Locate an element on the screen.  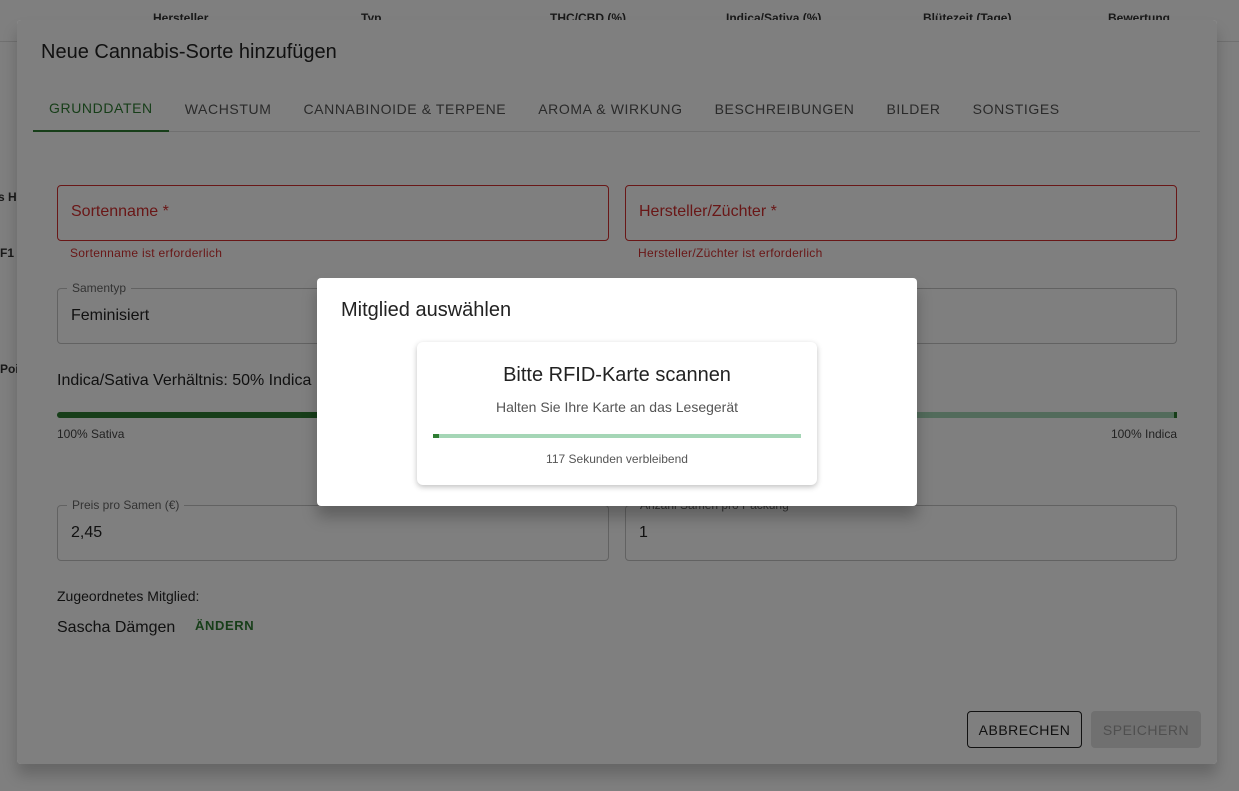
modal-title: Mitglied auswählen is located at coordinates (426, 310).